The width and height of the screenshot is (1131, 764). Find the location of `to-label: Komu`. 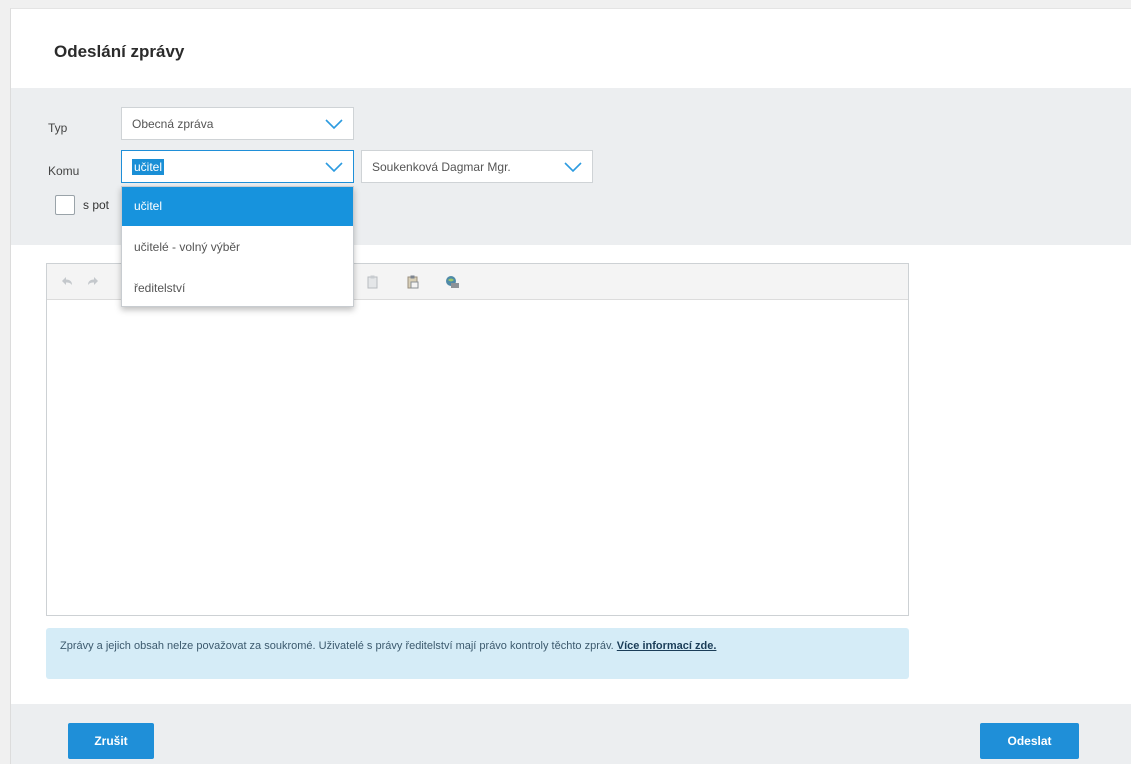

to-label: Komu is located at coordinates (64, 171).